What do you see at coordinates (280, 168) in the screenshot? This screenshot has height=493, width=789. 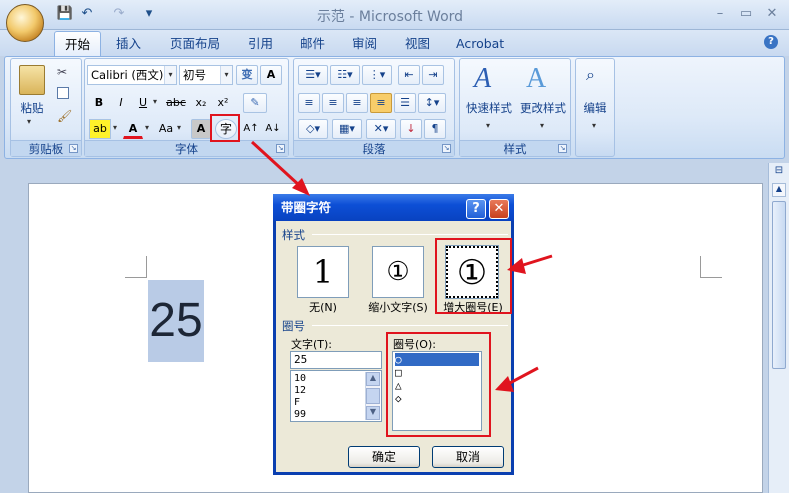 I see `arrow-to-dialog-title` at bounding box center [280, 168].